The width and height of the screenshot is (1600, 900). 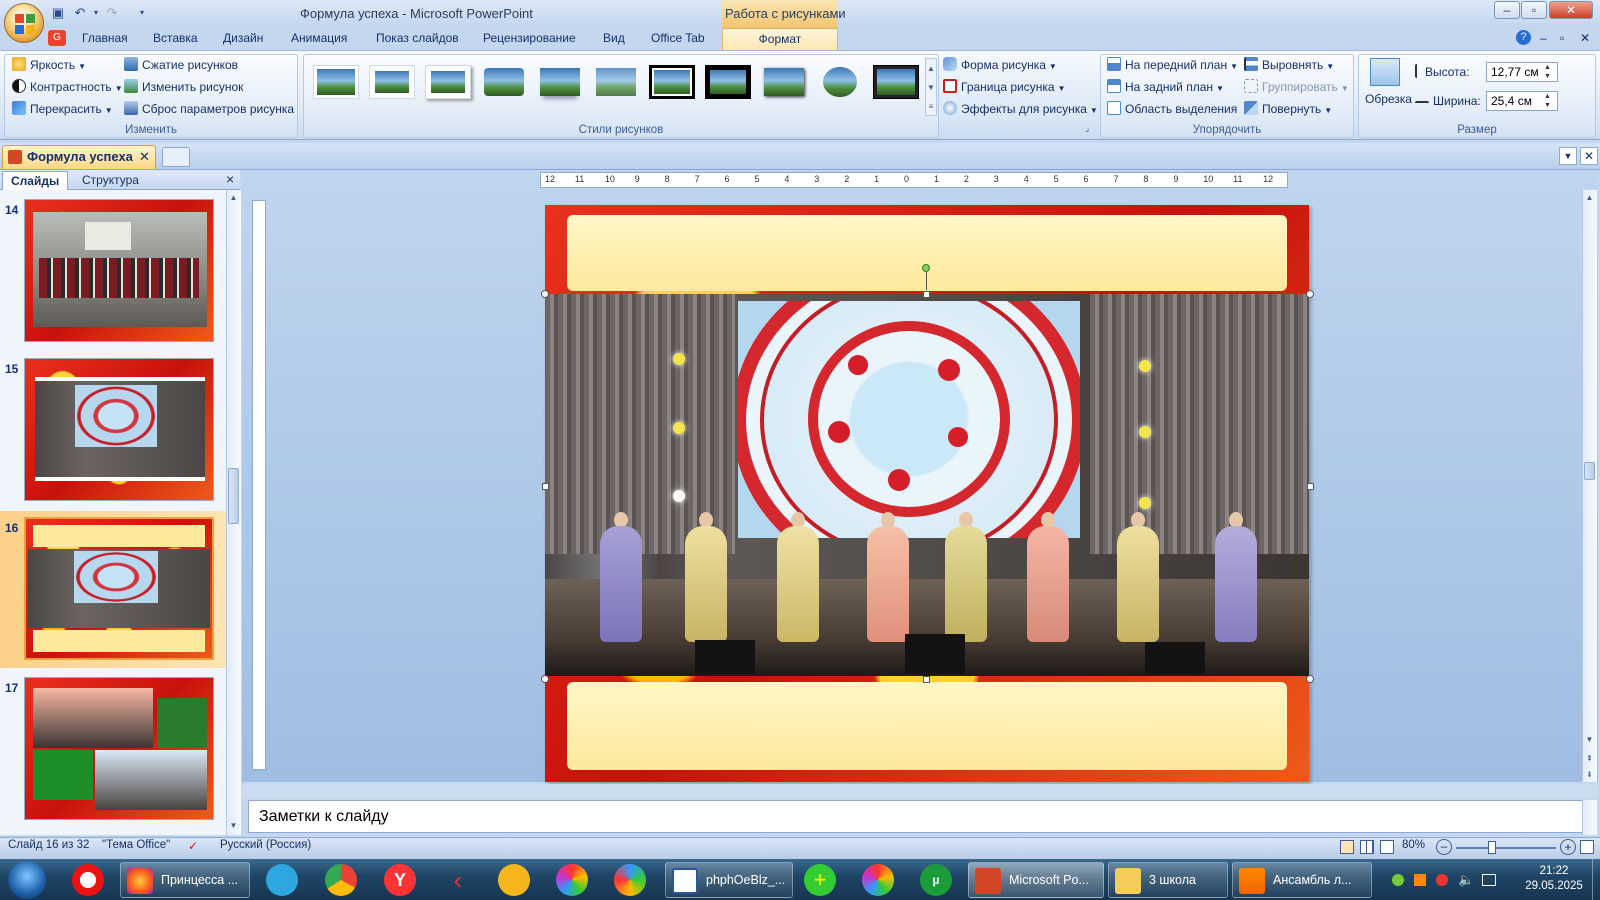 What do you see at coordinates (878, 880) in the screenshot?
I see `app-ring-icon` at bounding box center [878, 880].